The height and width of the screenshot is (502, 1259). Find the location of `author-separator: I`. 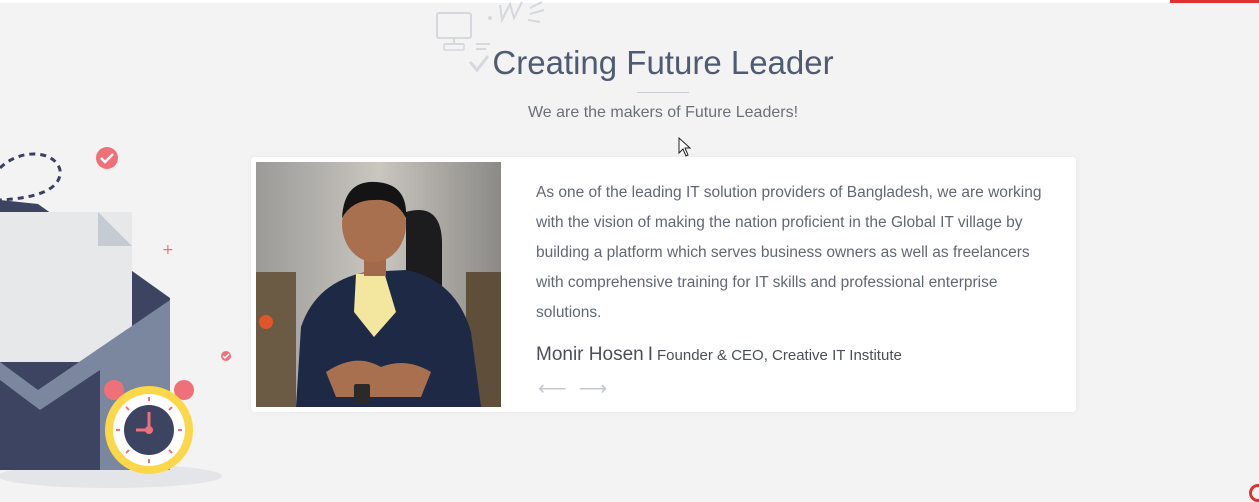

author-separator: I is located at coordinates (650, 354).